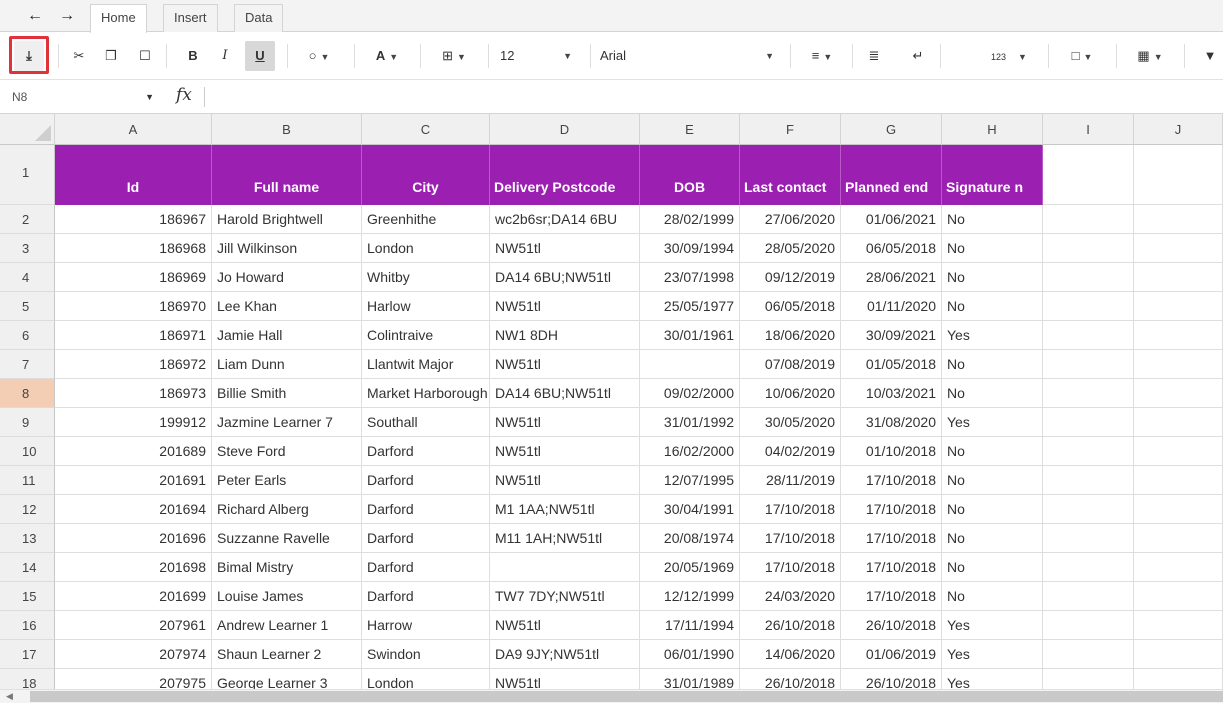 This screenshot has width=1223, height=703. What do you see at coordinates (822, 56) in the screenshot?
I see `horizontal-align-dropdown: ≡ ▼` at bounding box center [822, 56].